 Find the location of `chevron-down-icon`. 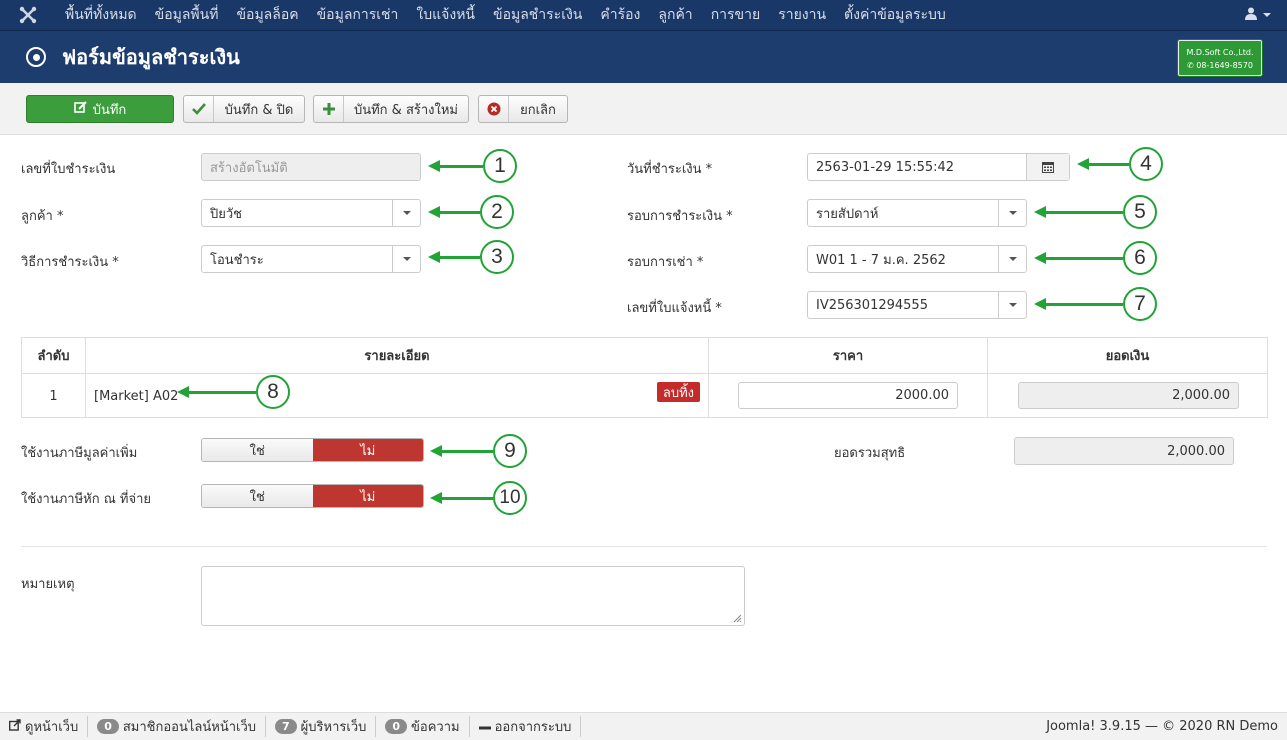

chevron-down-icon is located at coordinates (1012, 213).